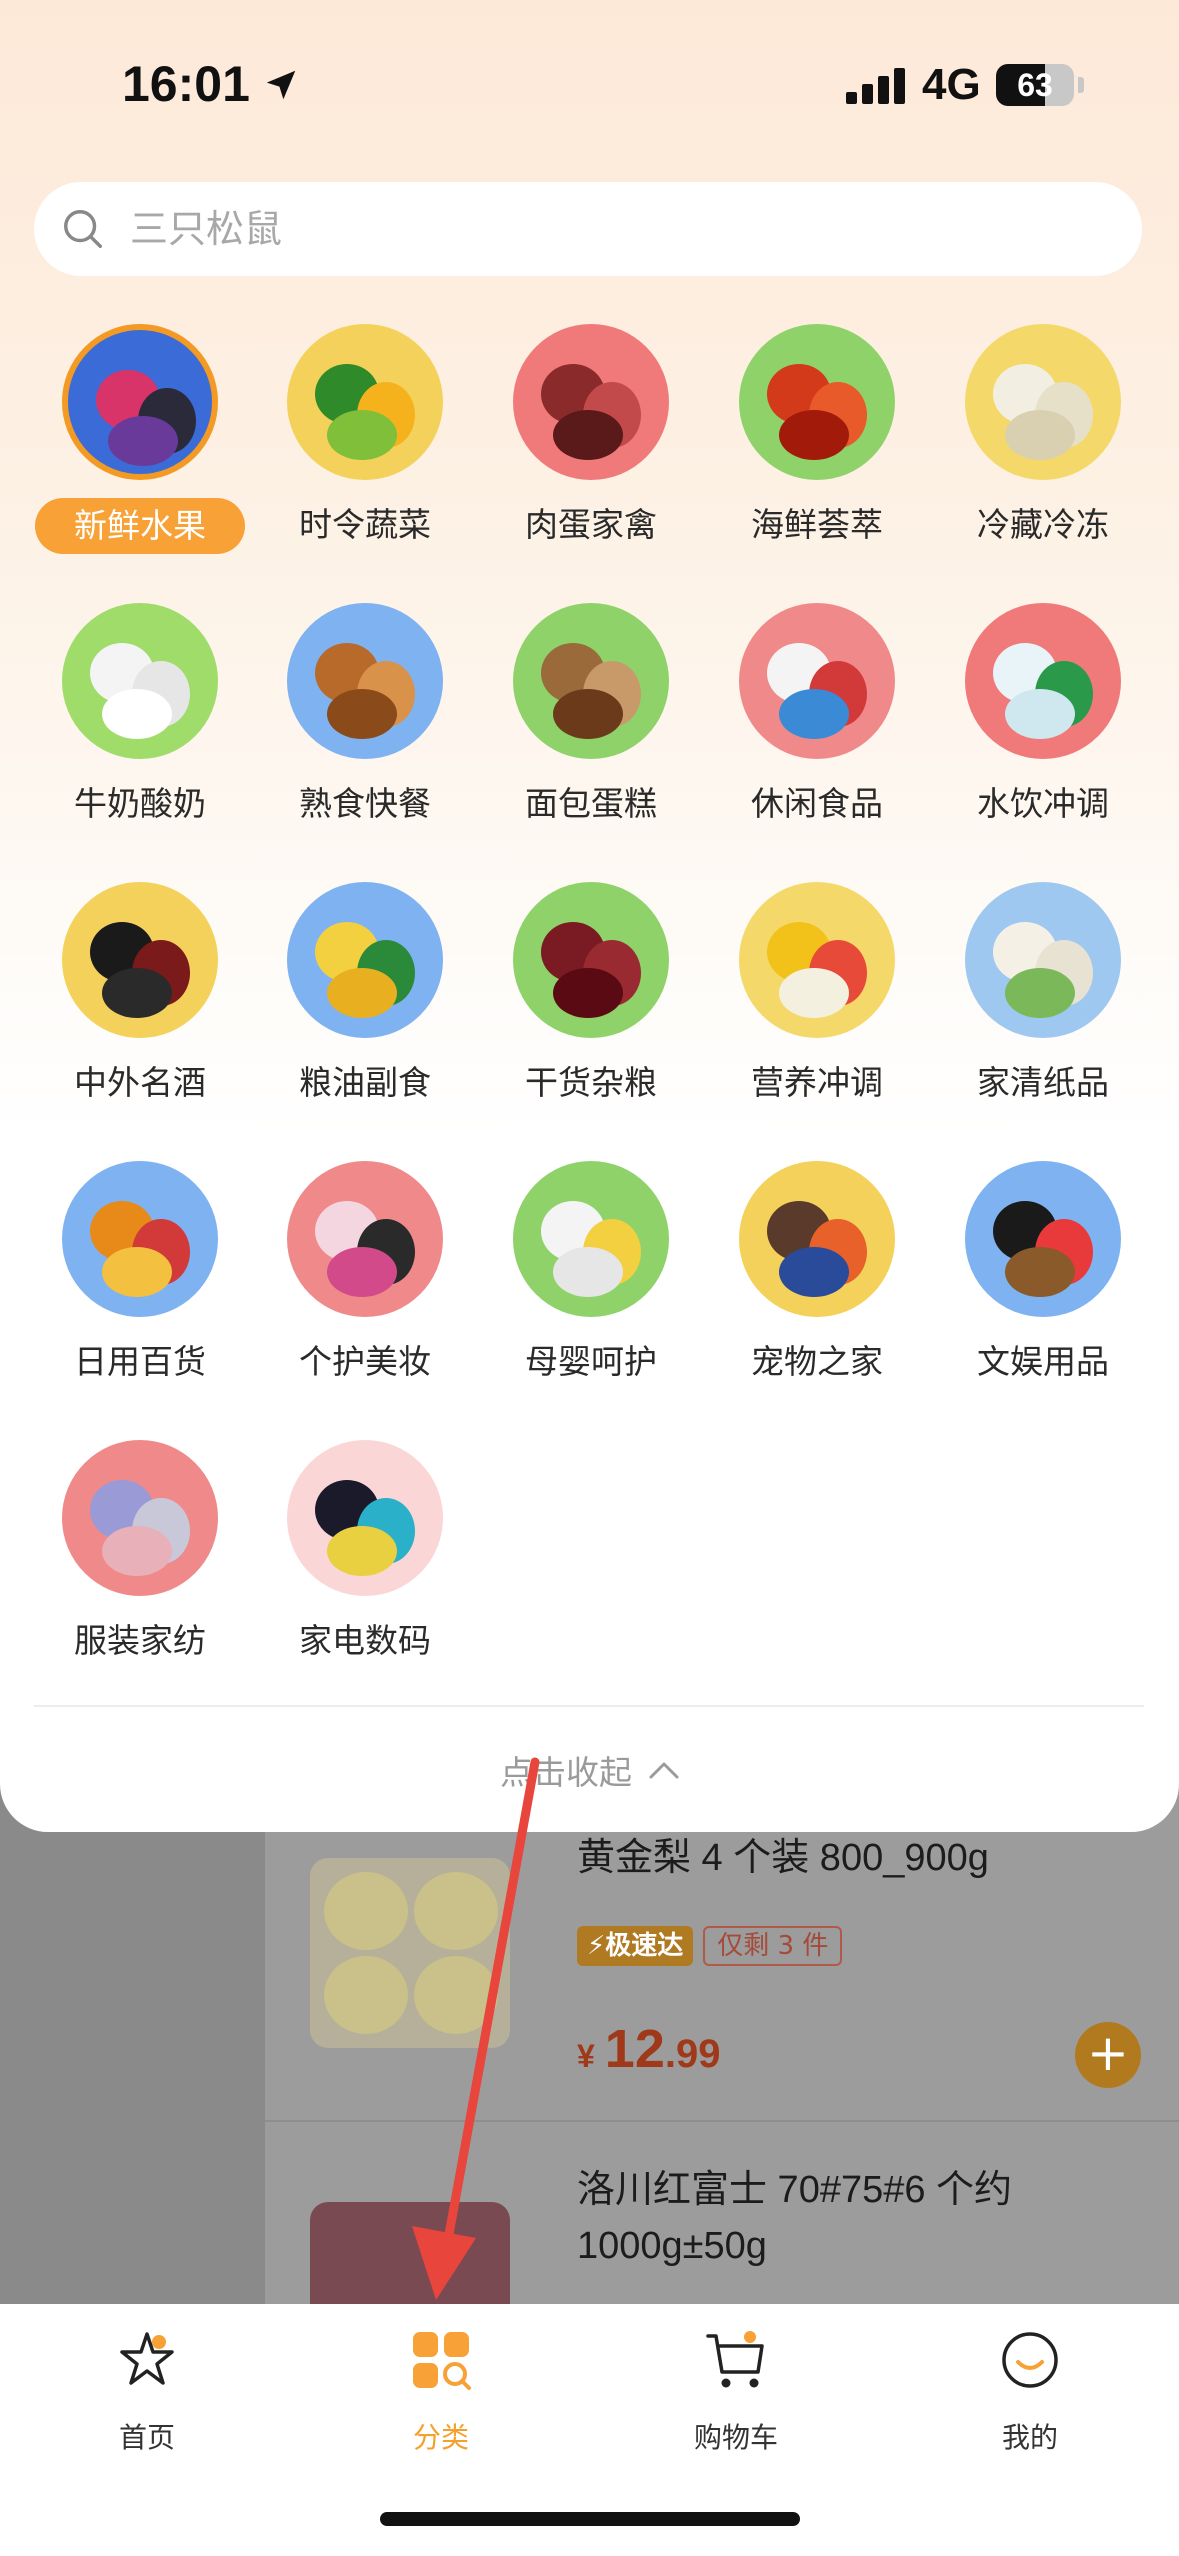 This screenshot has height=2556, width=1179. What do you see at coordinates (365, 524) in the screenshot?
I see `category-label: 时令蔬菜` at bounding box center [365, 524].